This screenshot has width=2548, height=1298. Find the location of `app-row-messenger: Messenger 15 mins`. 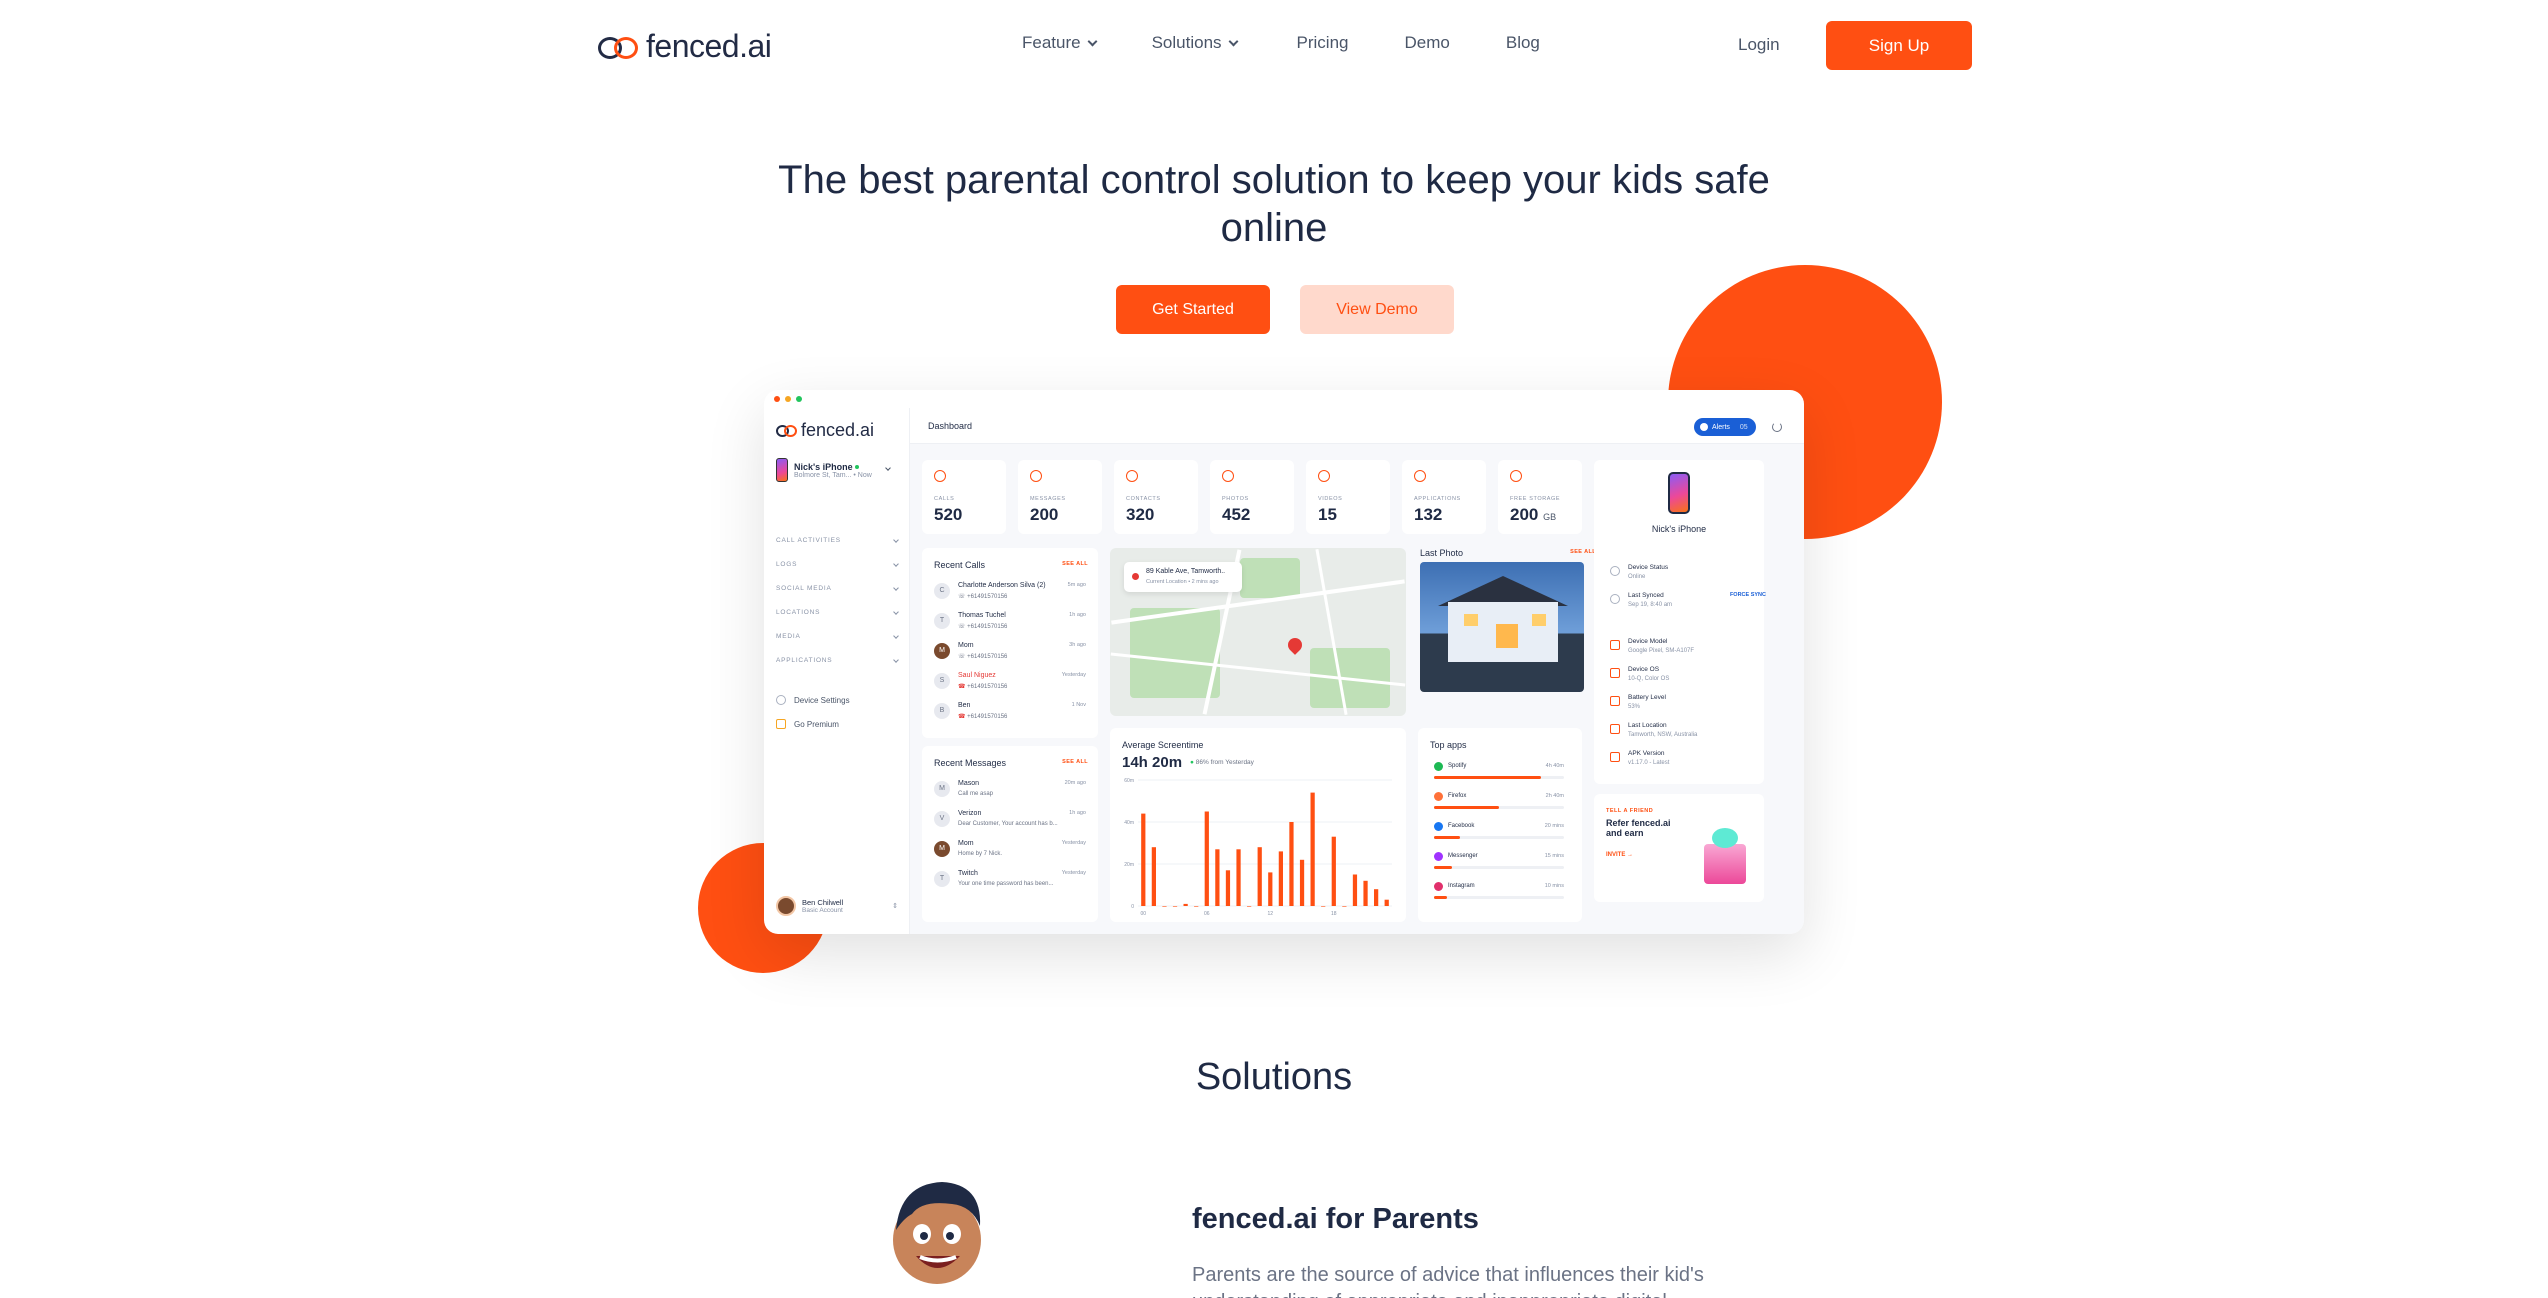

app-row-messenger: Messenger 15 mins is located at coordinates (1499, 867).